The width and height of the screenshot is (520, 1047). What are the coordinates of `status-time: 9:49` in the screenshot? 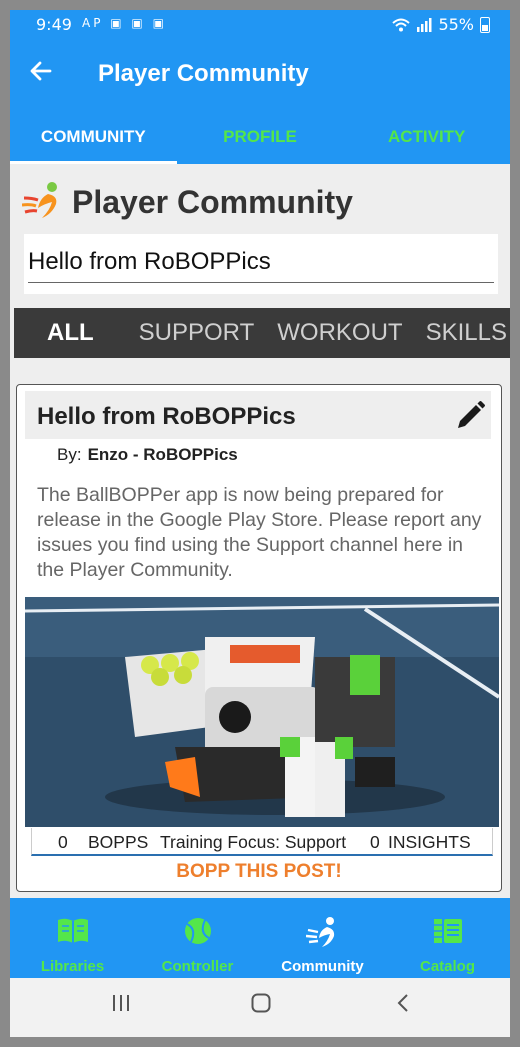 It's located at (54, 24).